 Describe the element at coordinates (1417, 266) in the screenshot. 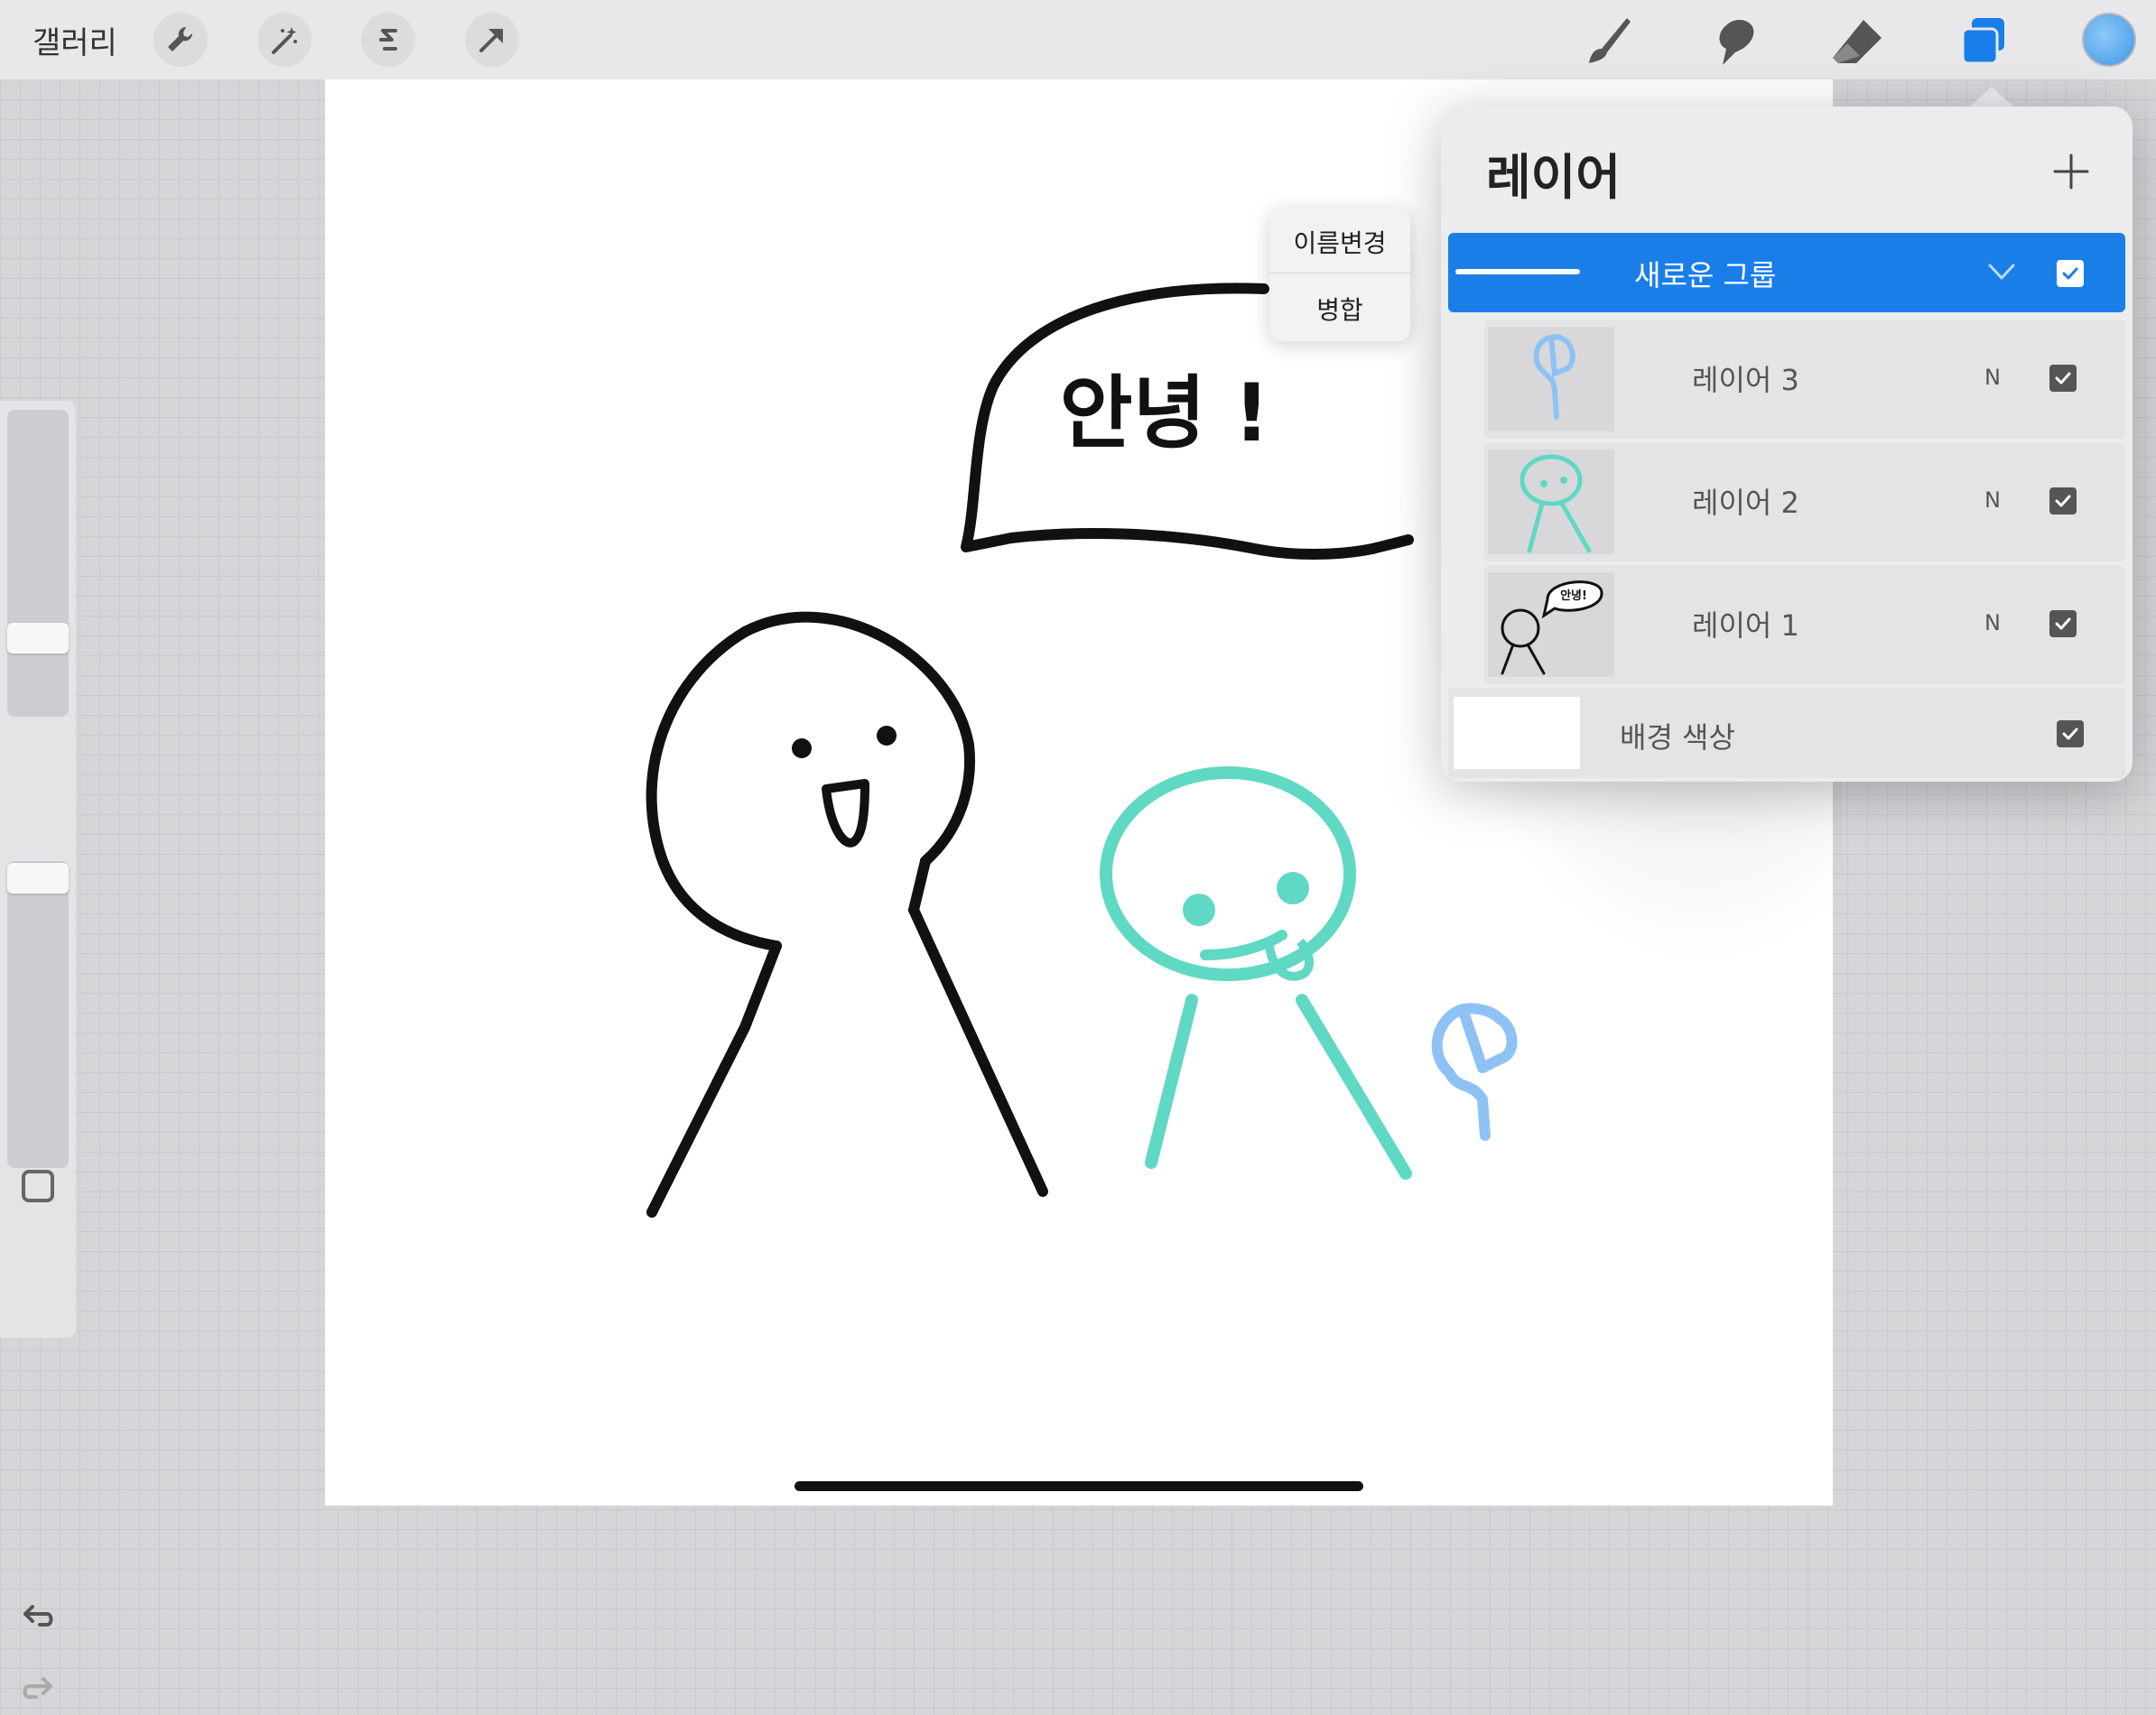

I see `context-menu-pointer` at that location.